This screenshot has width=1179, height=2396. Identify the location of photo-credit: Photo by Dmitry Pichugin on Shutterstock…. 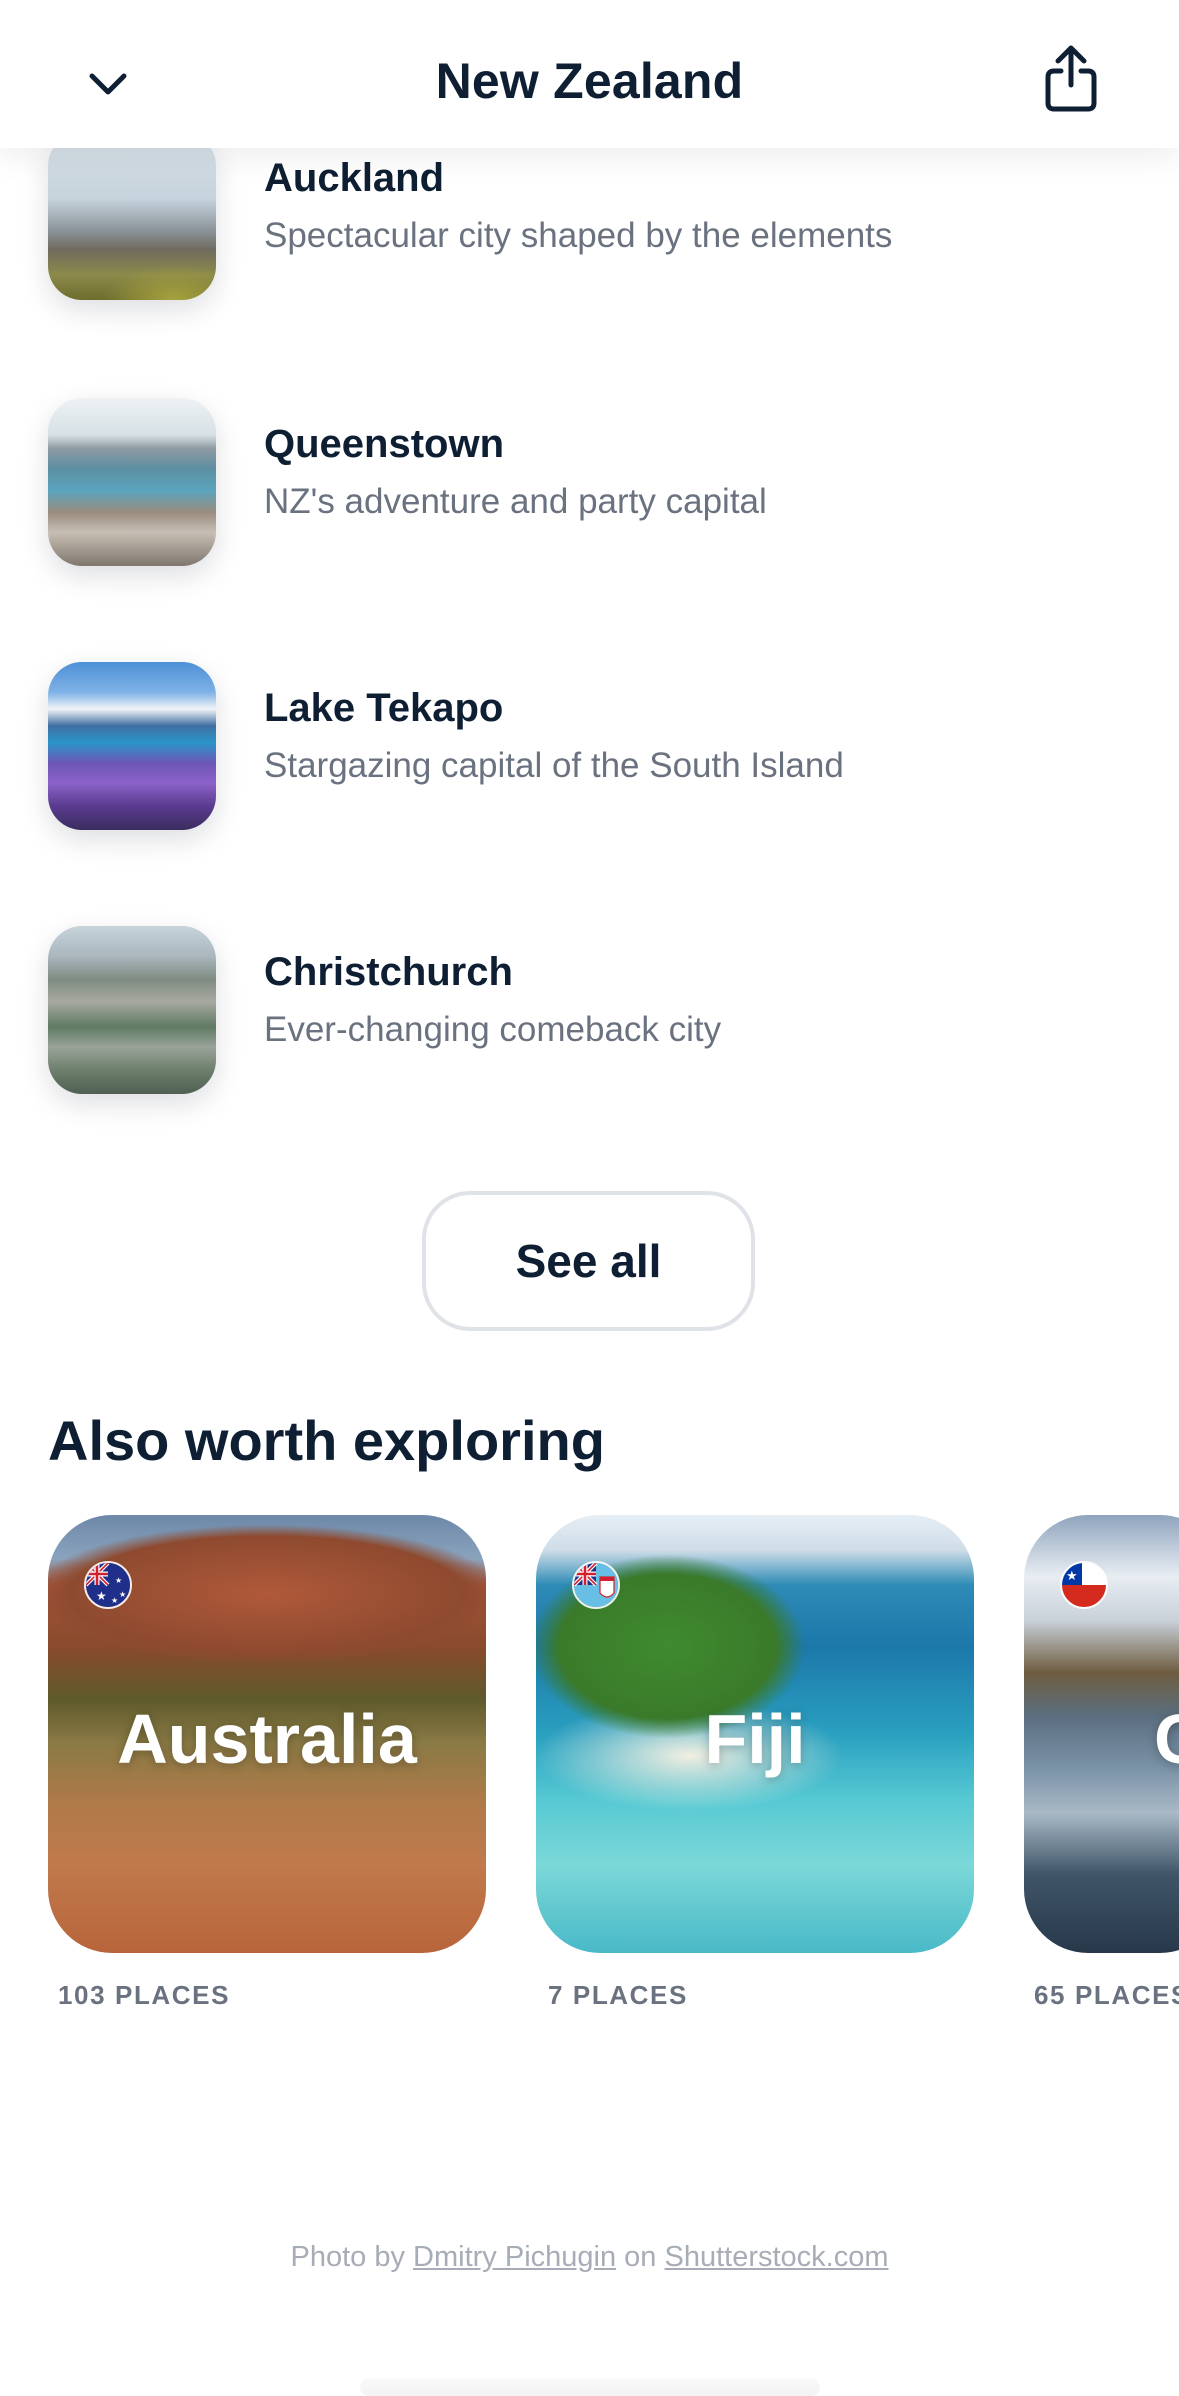
(589, 2257).